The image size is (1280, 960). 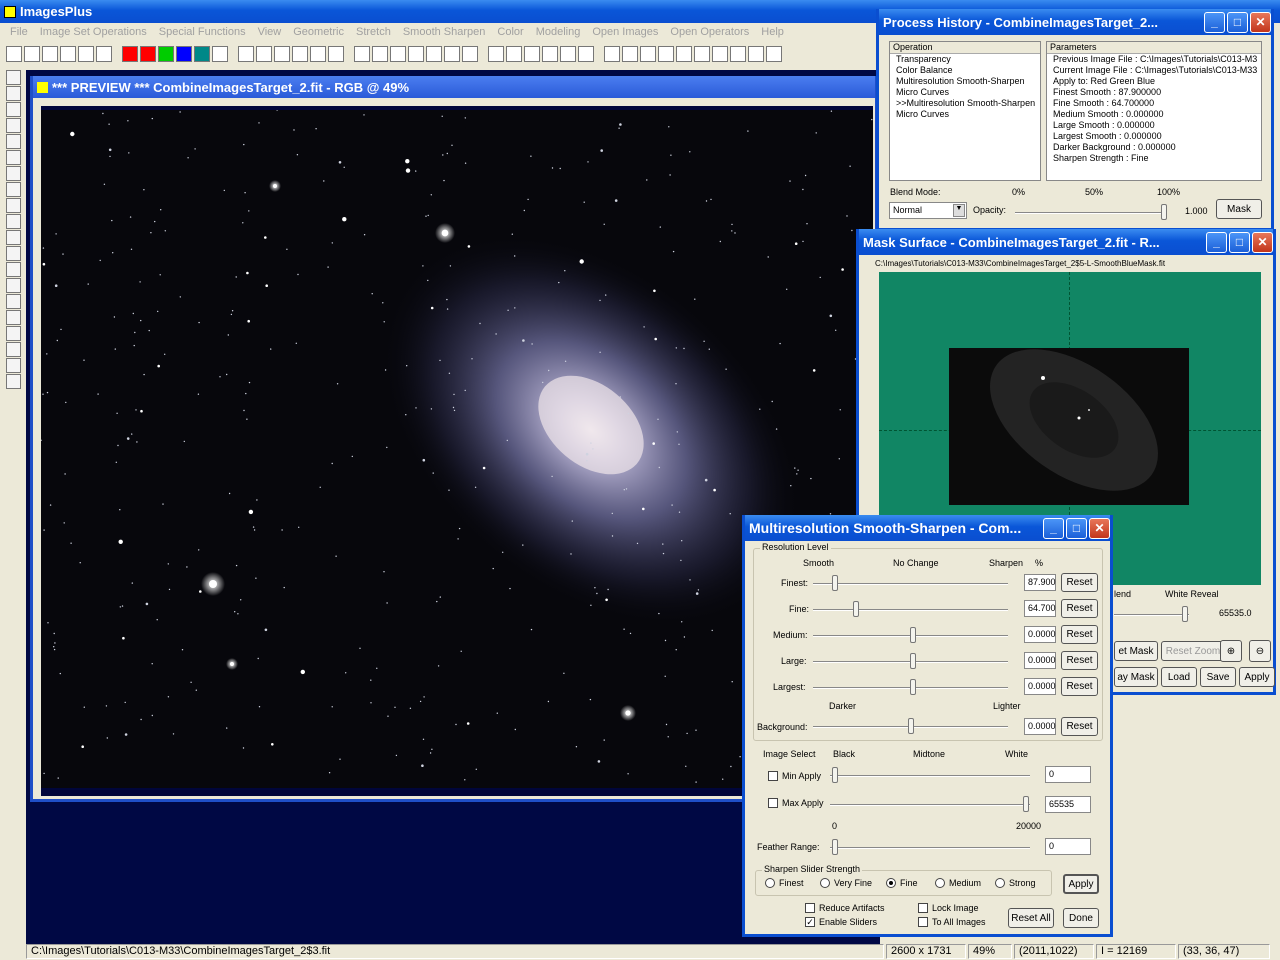 What do you see at coordinates (202, 32) in the screenshot?
I see `menu-special-functions: Special Functions` at bounding box center [202, 32].